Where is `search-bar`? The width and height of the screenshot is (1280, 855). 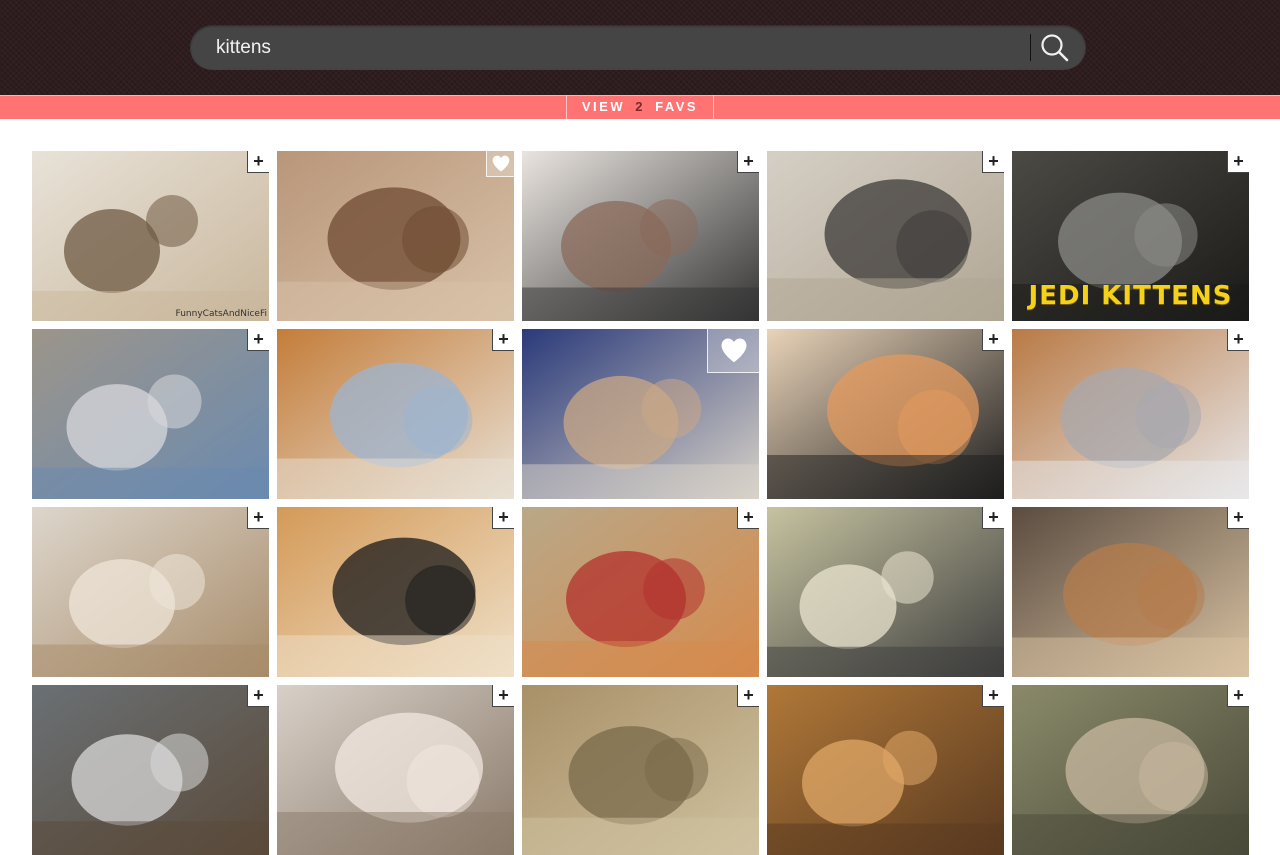
search-bar is located at coordinates (638, 47).